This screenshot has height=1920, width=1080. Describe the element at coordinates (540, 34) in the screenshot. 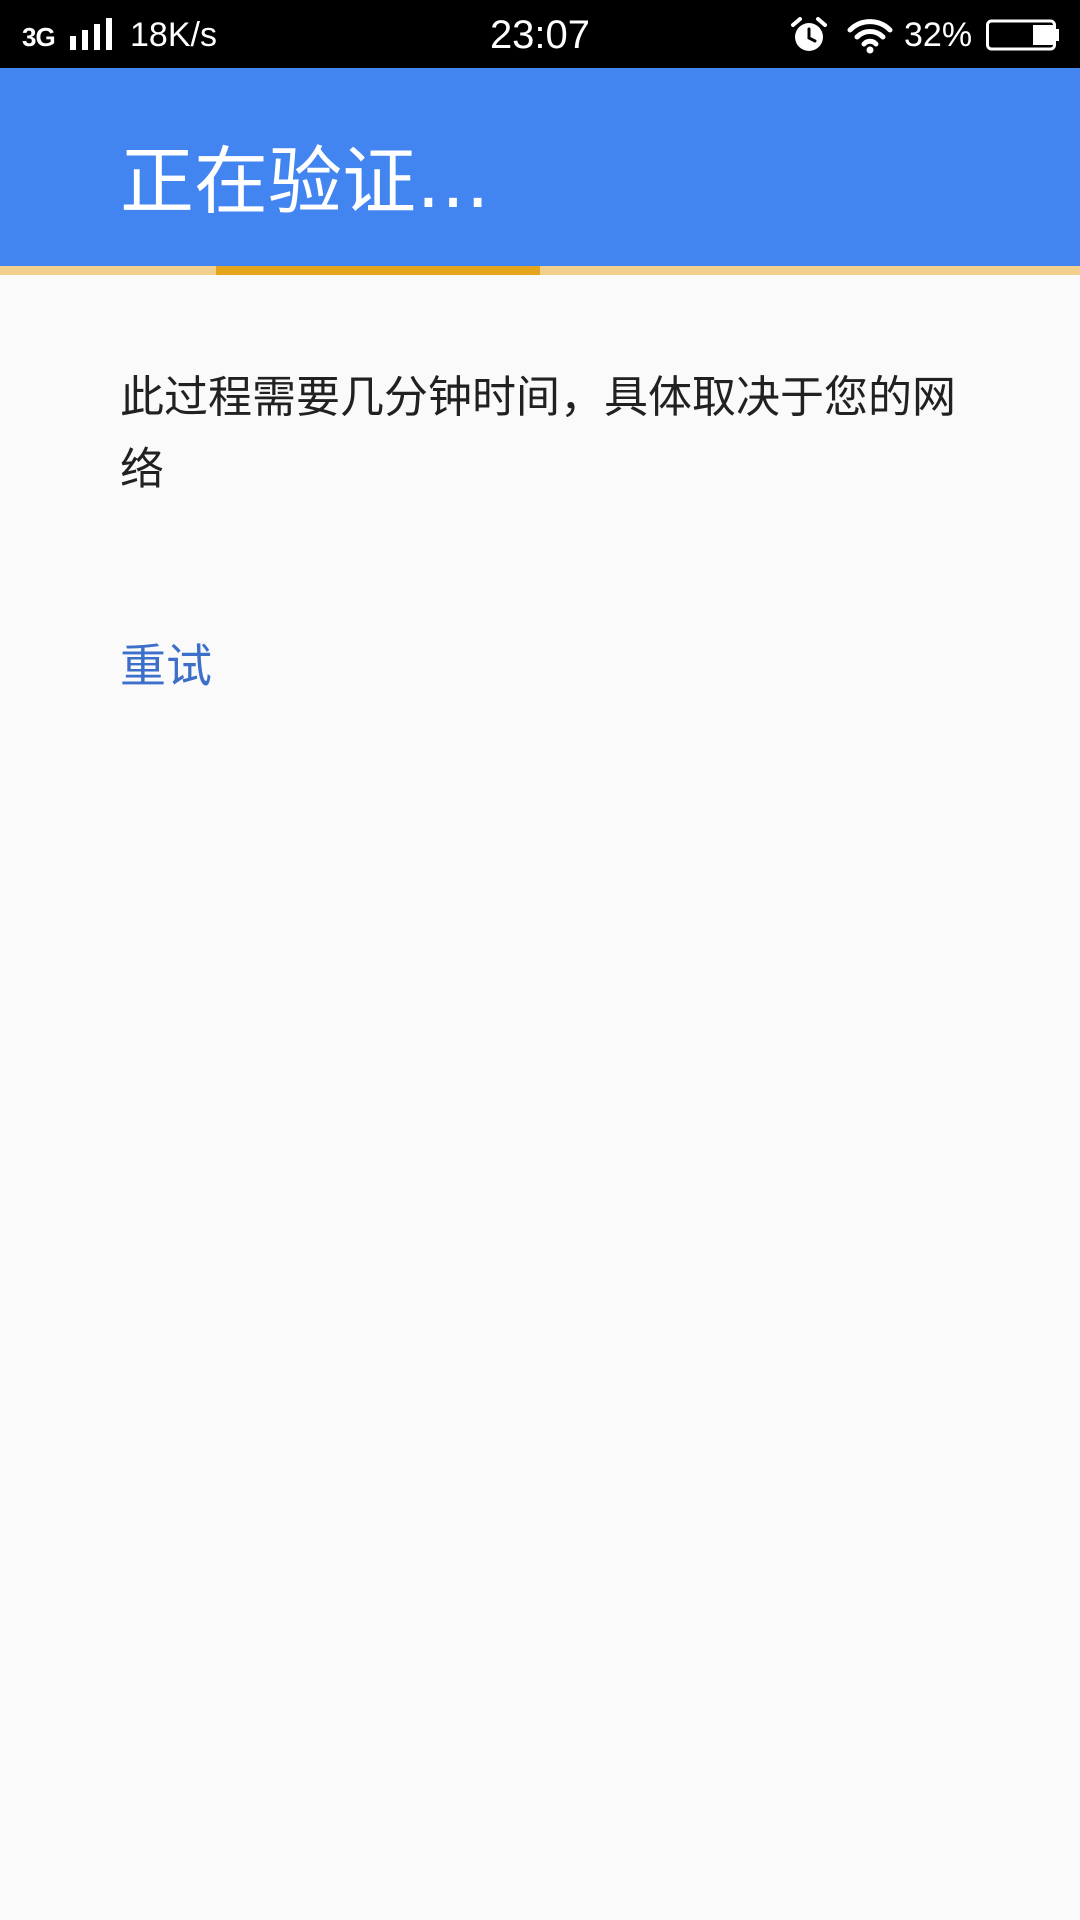

I see `status-bar: 3G 18K/s 23:07 32%` at that location.